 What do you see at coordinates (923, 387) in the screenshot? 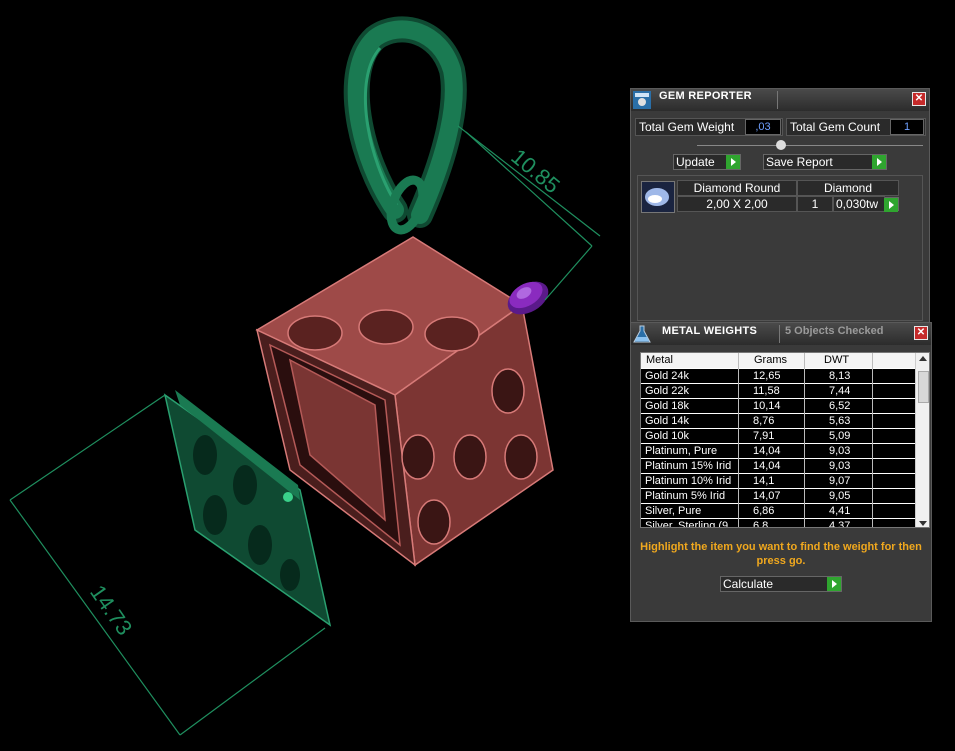
I see `scroll-thumb` at bounding box center [923, 387].